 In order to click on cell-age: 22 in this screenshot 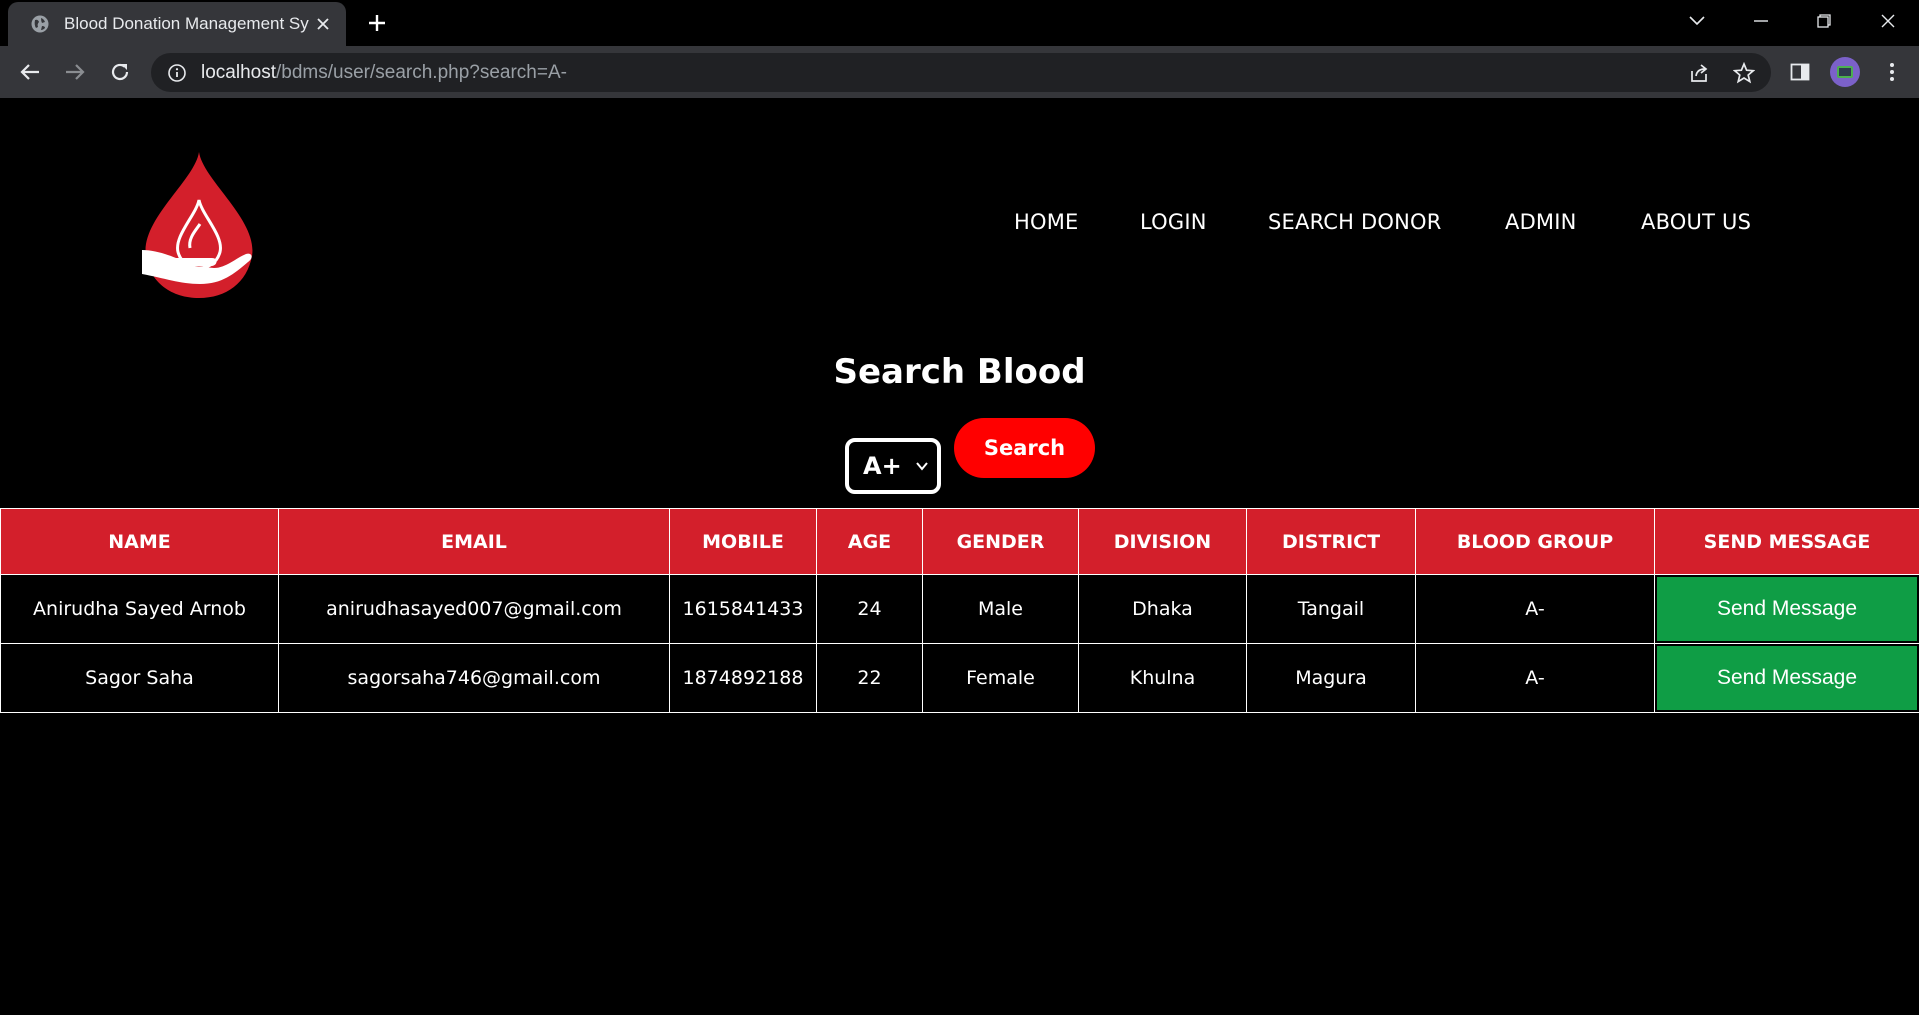, I will do `click(869, 678)`.